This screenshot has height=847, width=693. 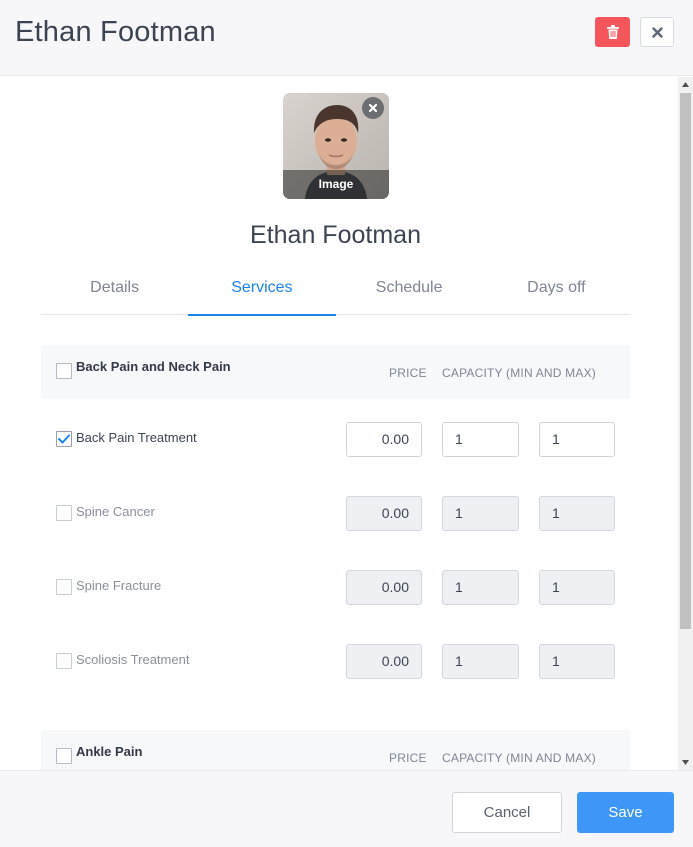 What do you see at coordinates (153, 366) in the screenshot?
I see `category-name: Back Pain and Neck Pain` at bounding box center [153, 366].